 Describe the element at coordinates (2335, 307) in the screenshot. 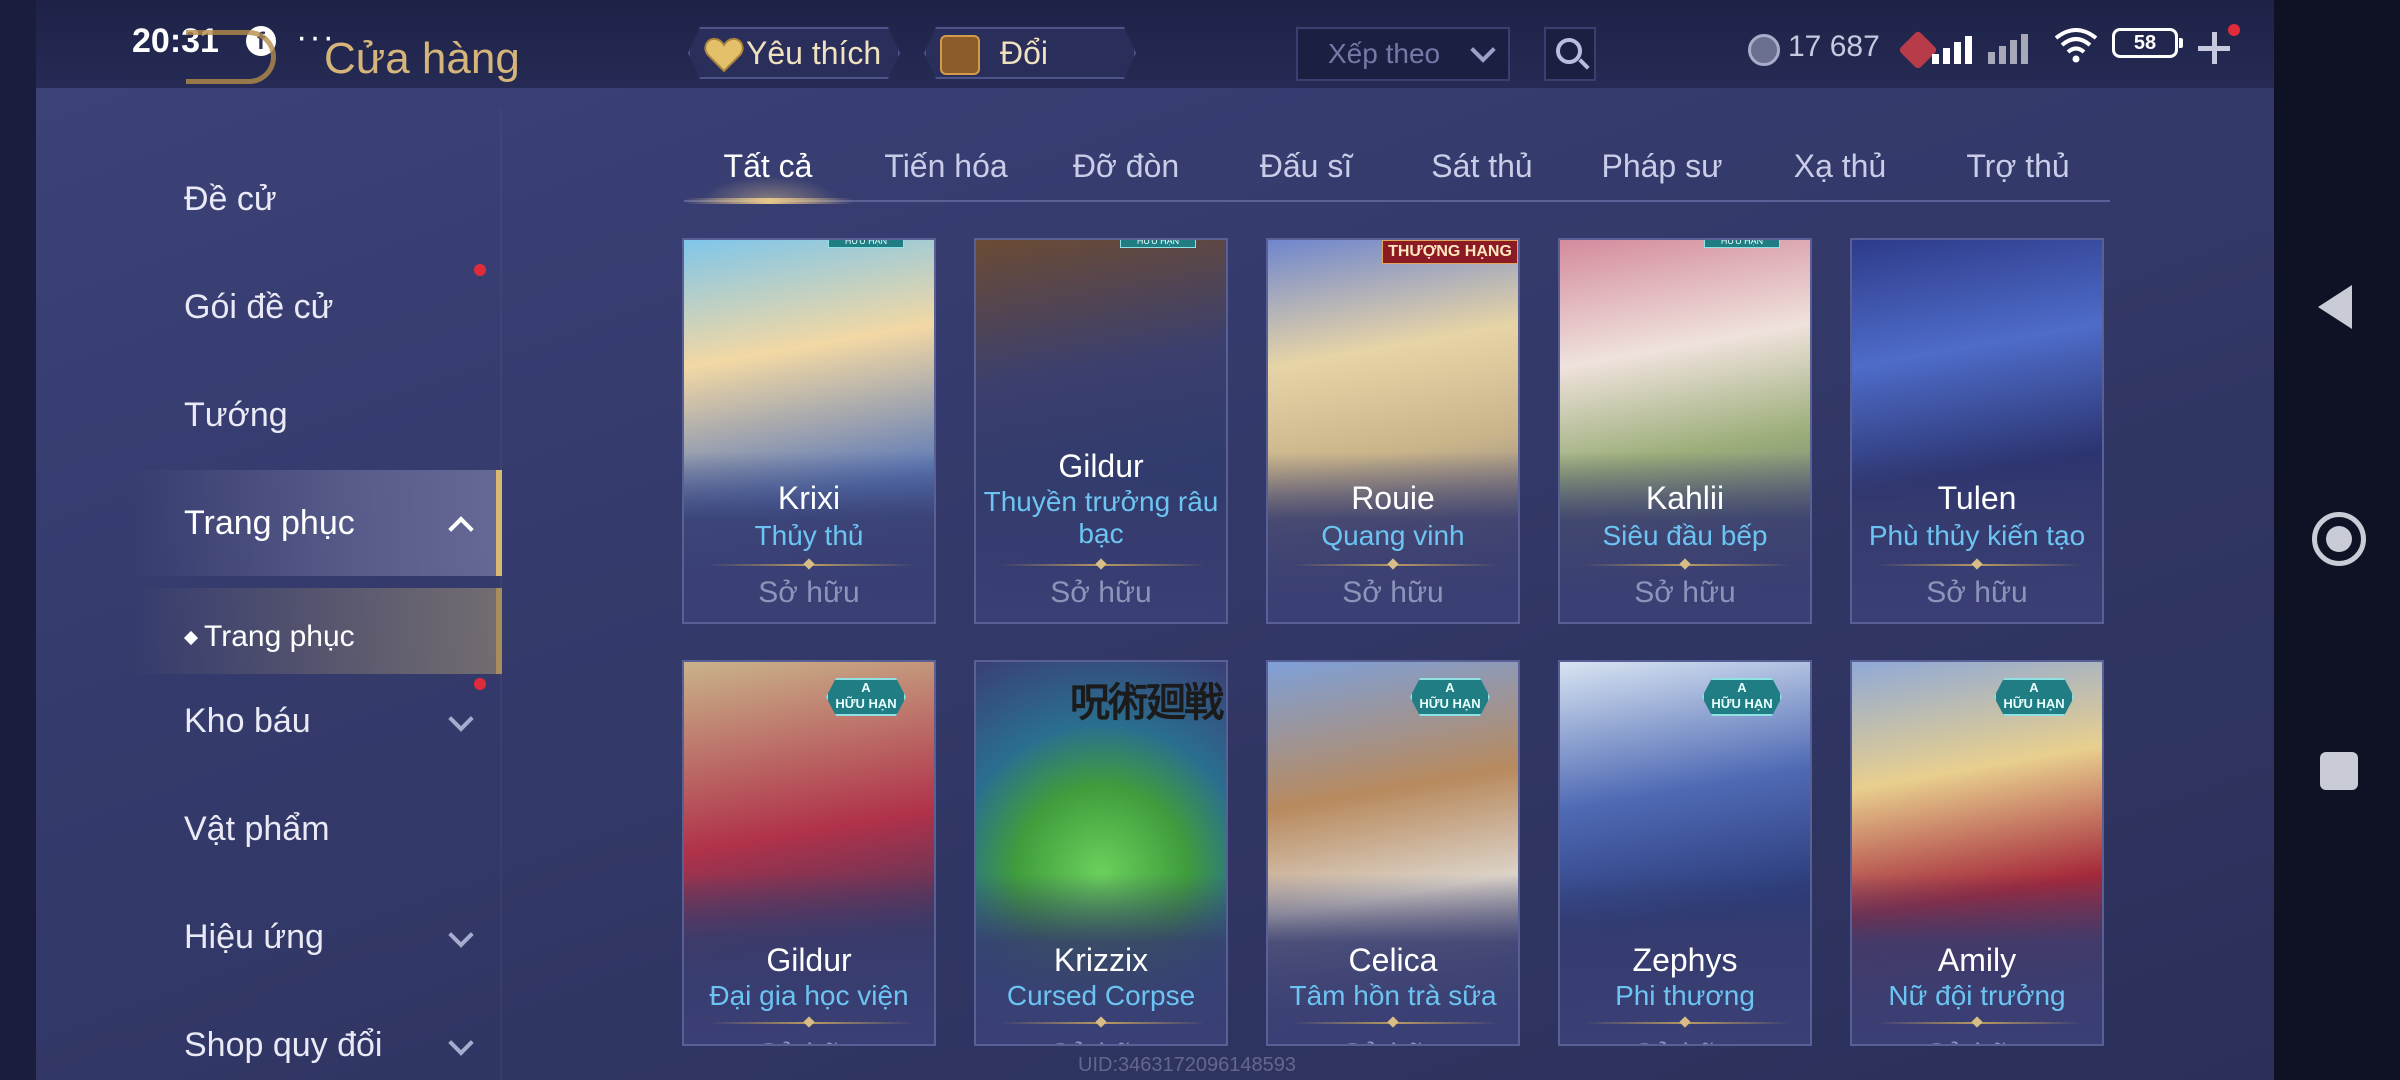

I see `back-icon` at that location.